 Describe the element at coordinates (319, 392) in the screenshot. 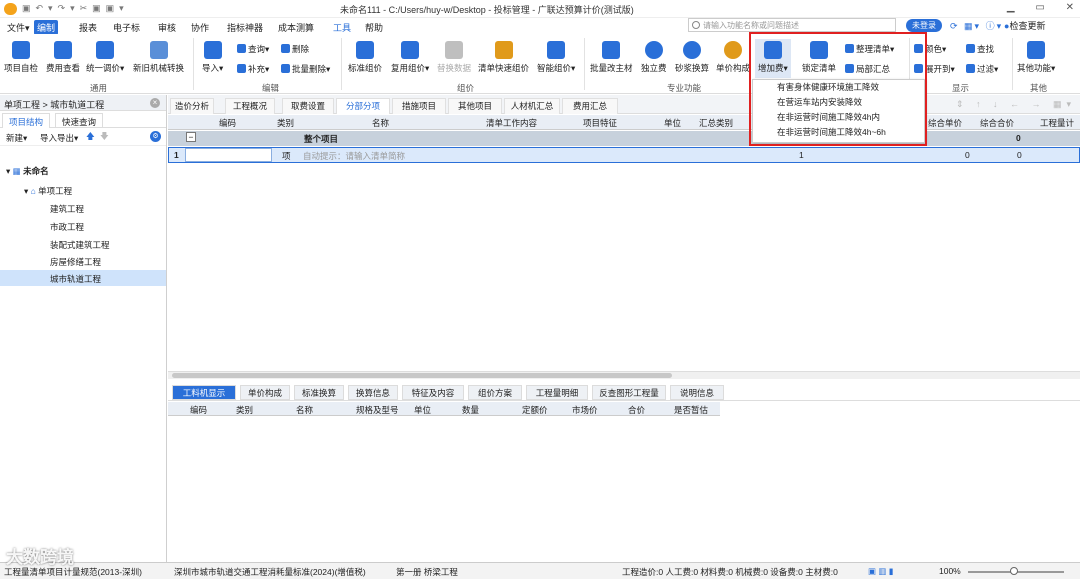

I see `tab-standard-convert: 标准换算` at that location.